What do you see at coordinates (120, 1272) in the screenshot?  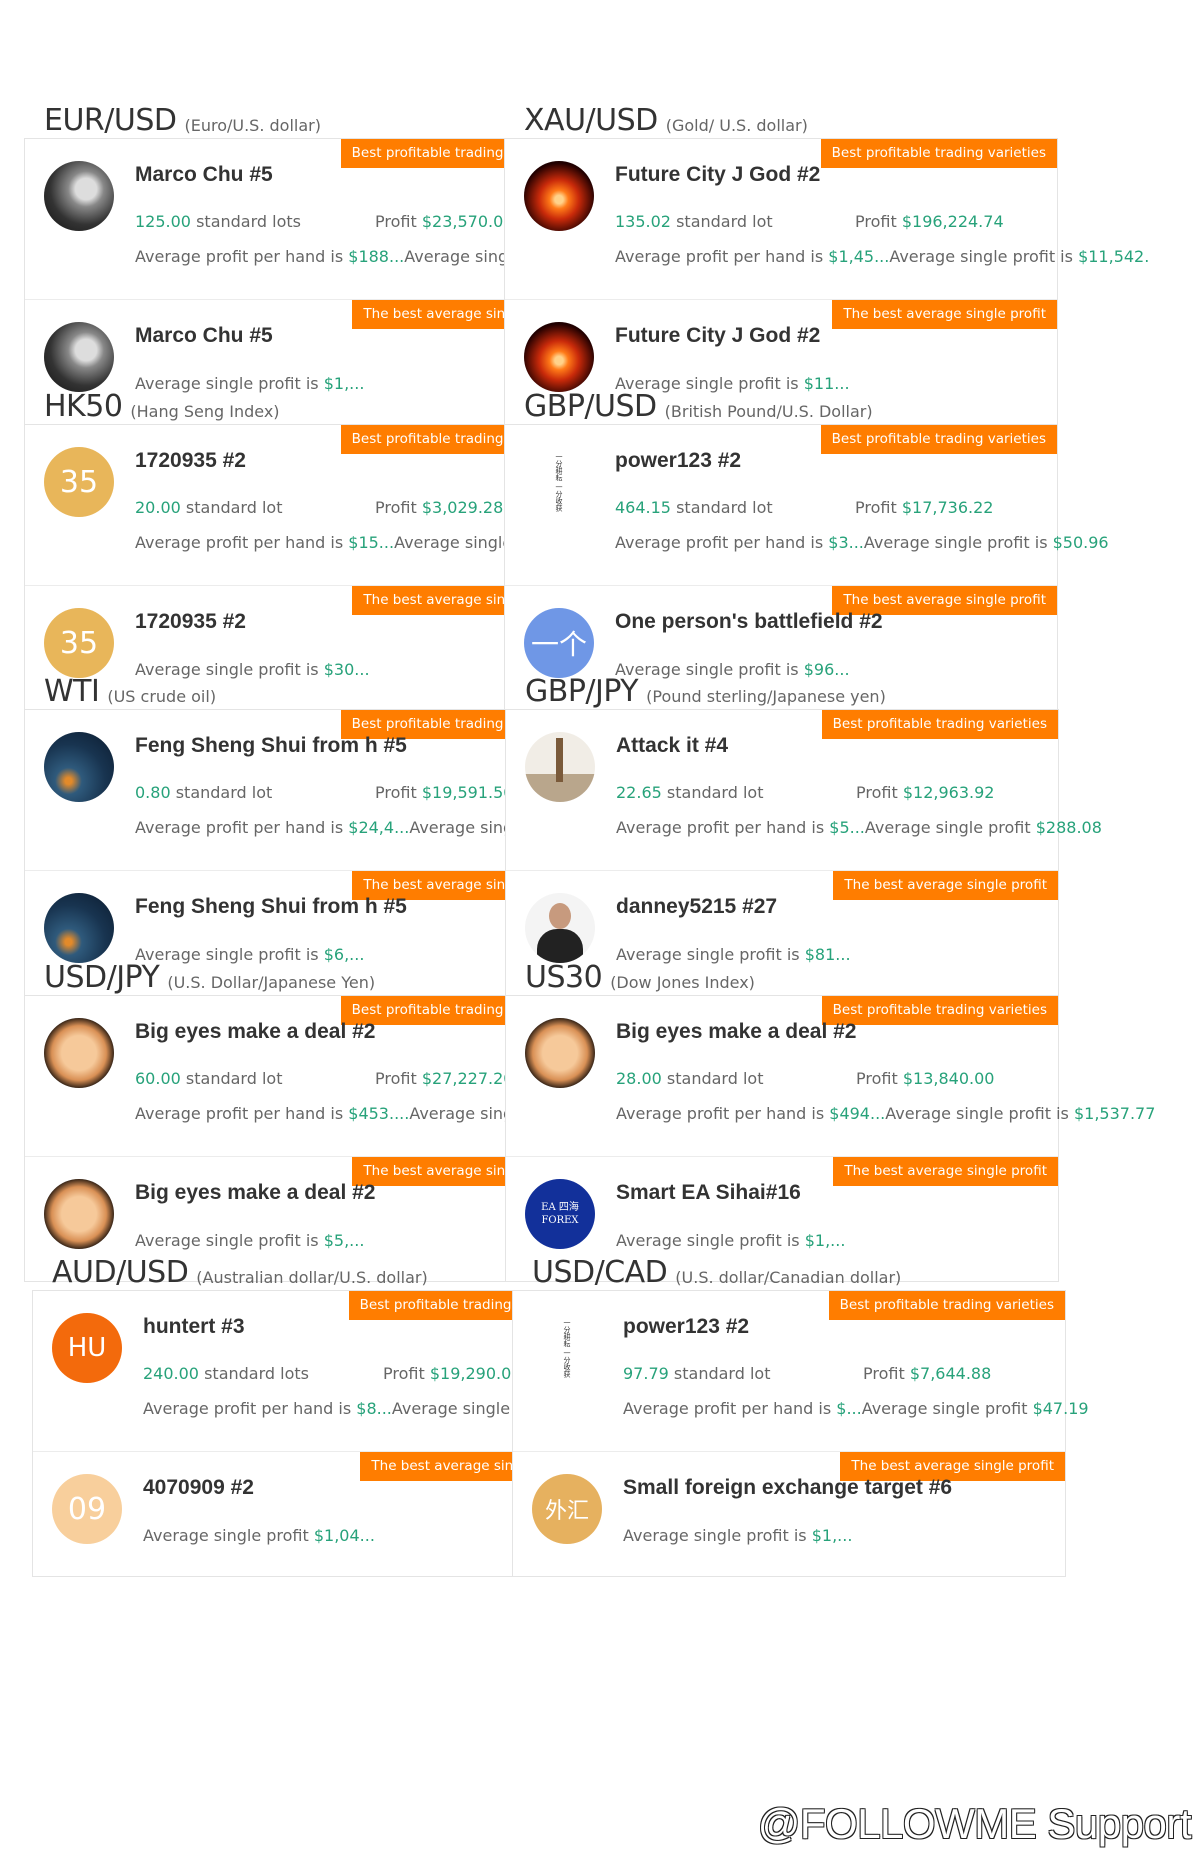 I see `section-title: AUD/USD` at bounding box center [120, 1272].